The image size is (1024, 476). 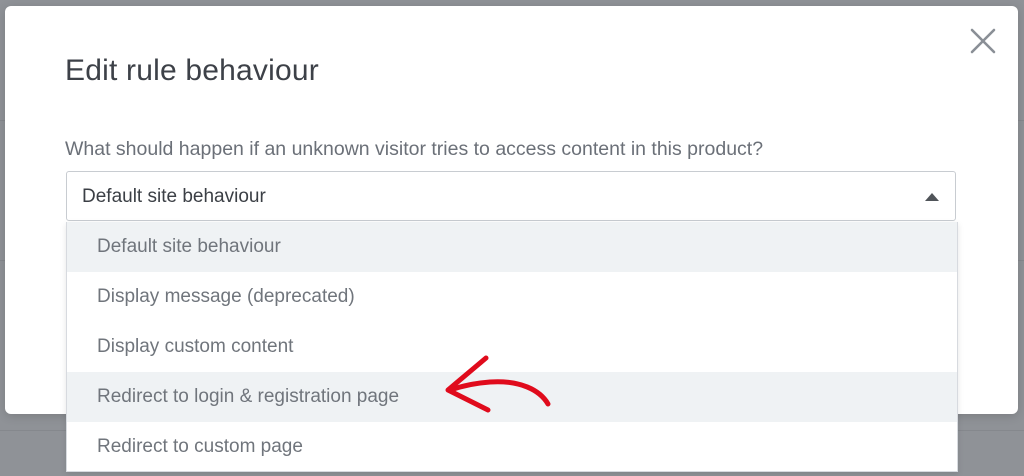 What do you see at coordinates (174, 196) in the screenshot?
I see `select-value: Default site behaviour` at bounding box center [174, 196].